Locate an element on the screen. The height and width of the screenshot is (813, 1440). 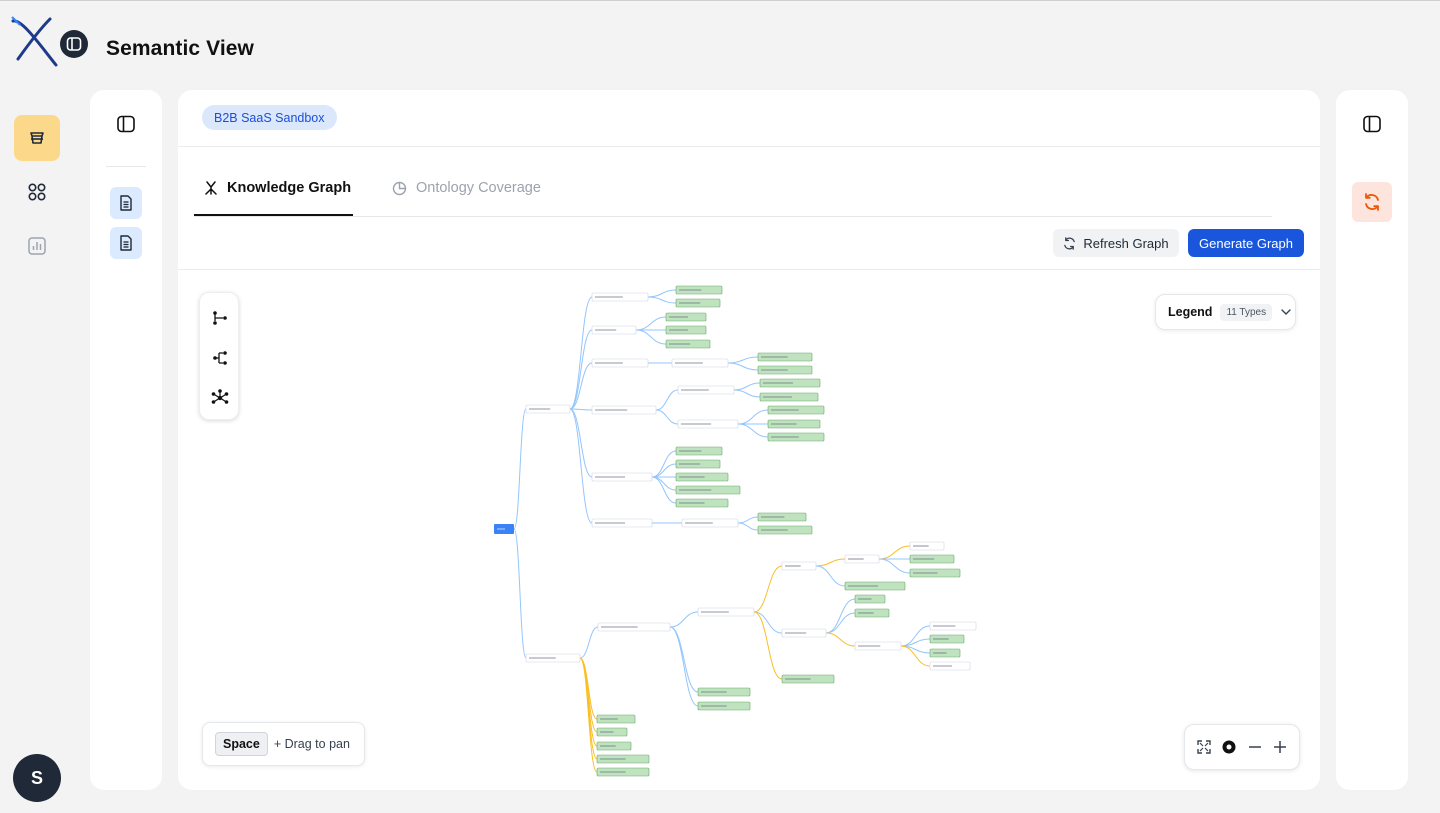
refresh-graph-button: Refresh Graph is located at coordinates (1116, 243).